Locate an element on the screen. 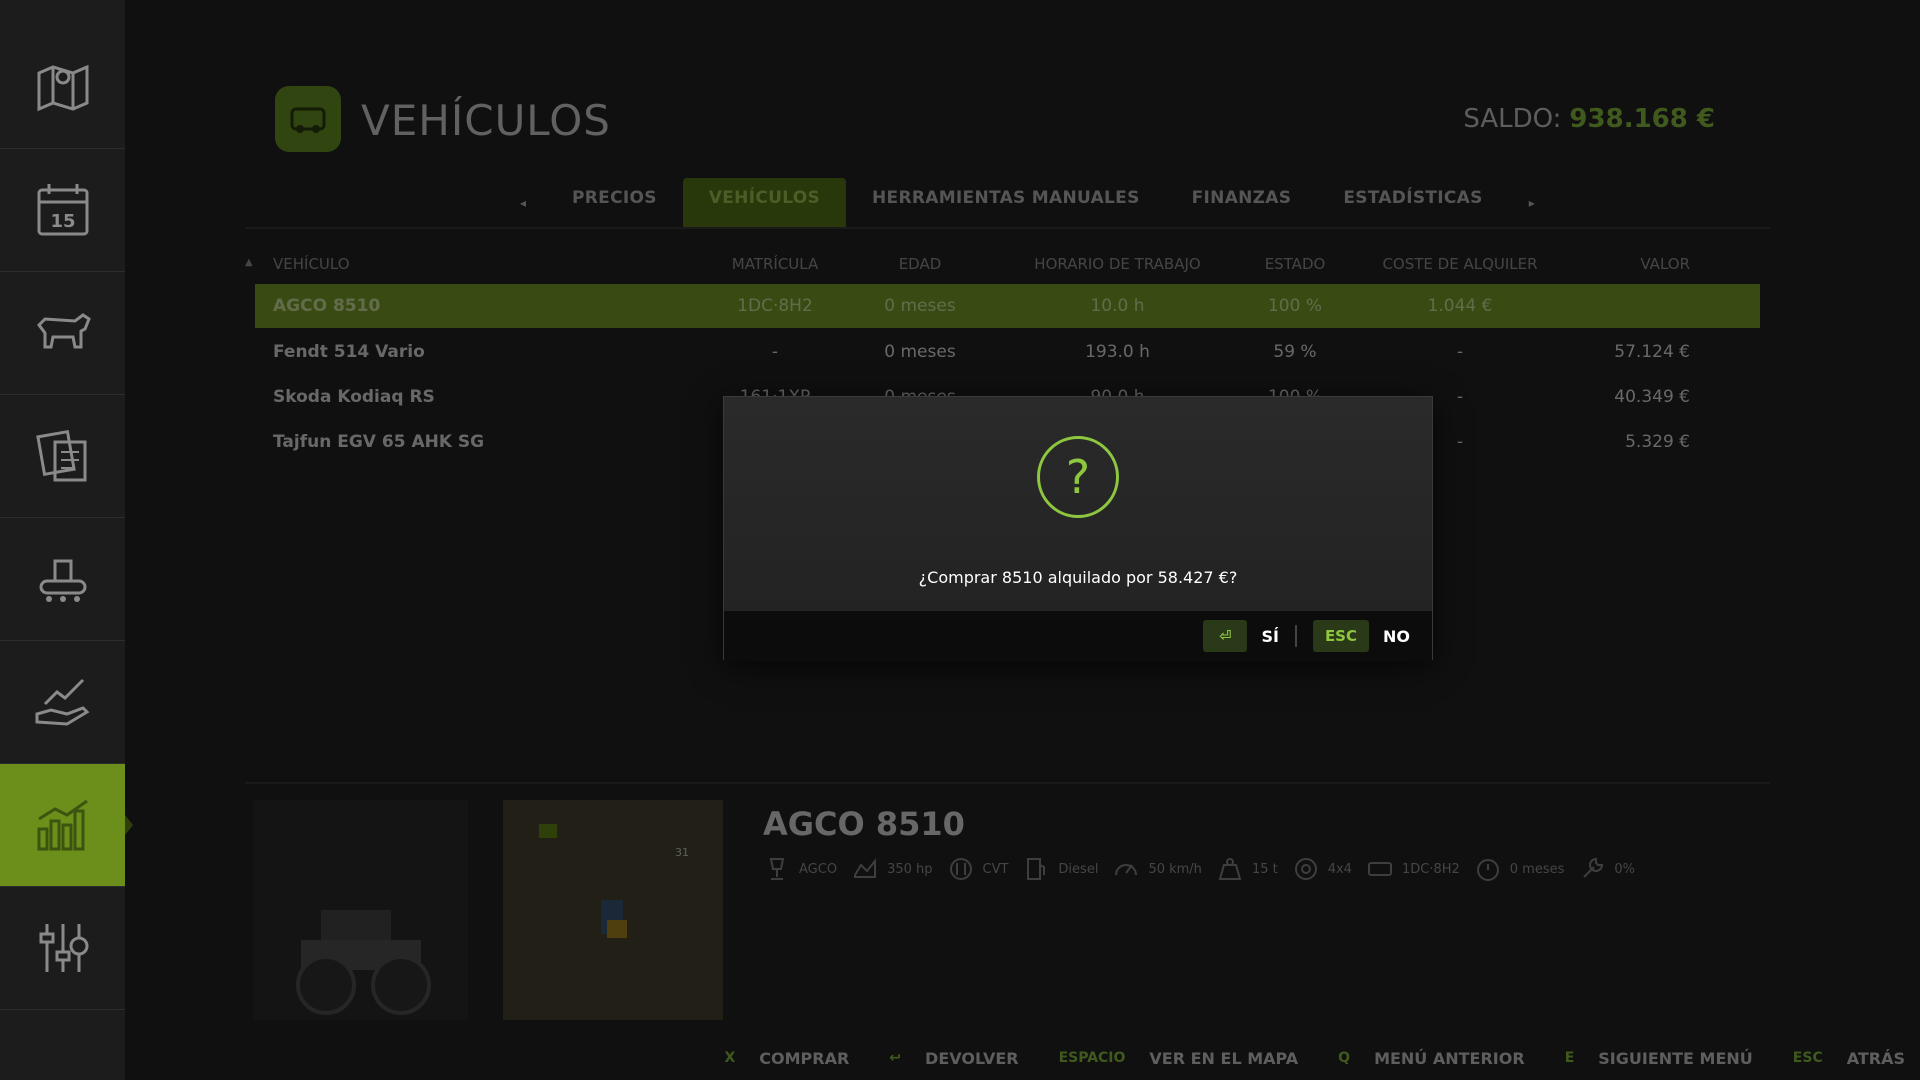  spec-text: 50 km/h is located at coordinates (1175, 869).